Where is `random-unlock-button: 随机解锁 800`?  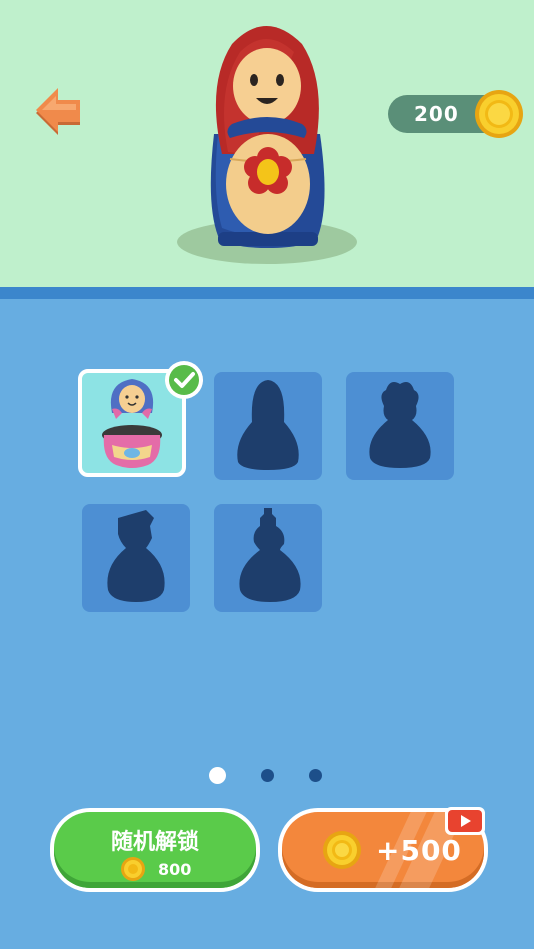
random-unlock-button: 随机解锁 800 is located at coordinates (155, 850).